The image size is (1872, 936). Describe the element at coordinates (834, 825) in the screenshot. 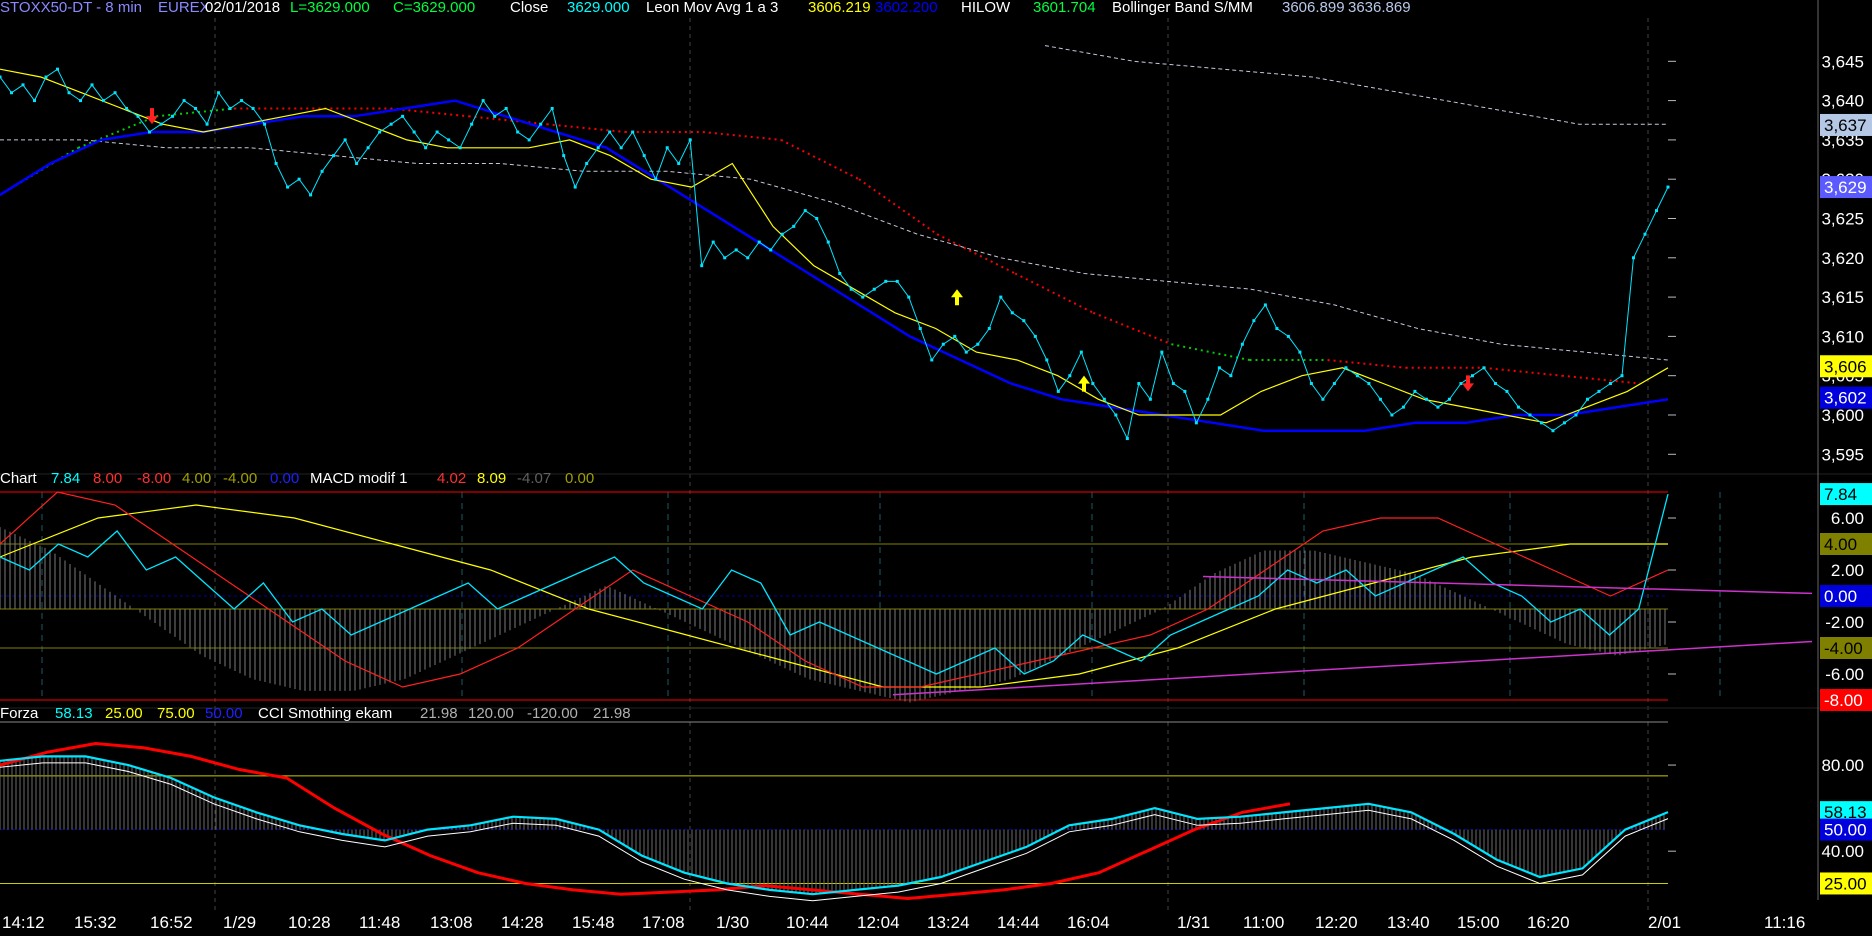

I see `cci-line` at that location.